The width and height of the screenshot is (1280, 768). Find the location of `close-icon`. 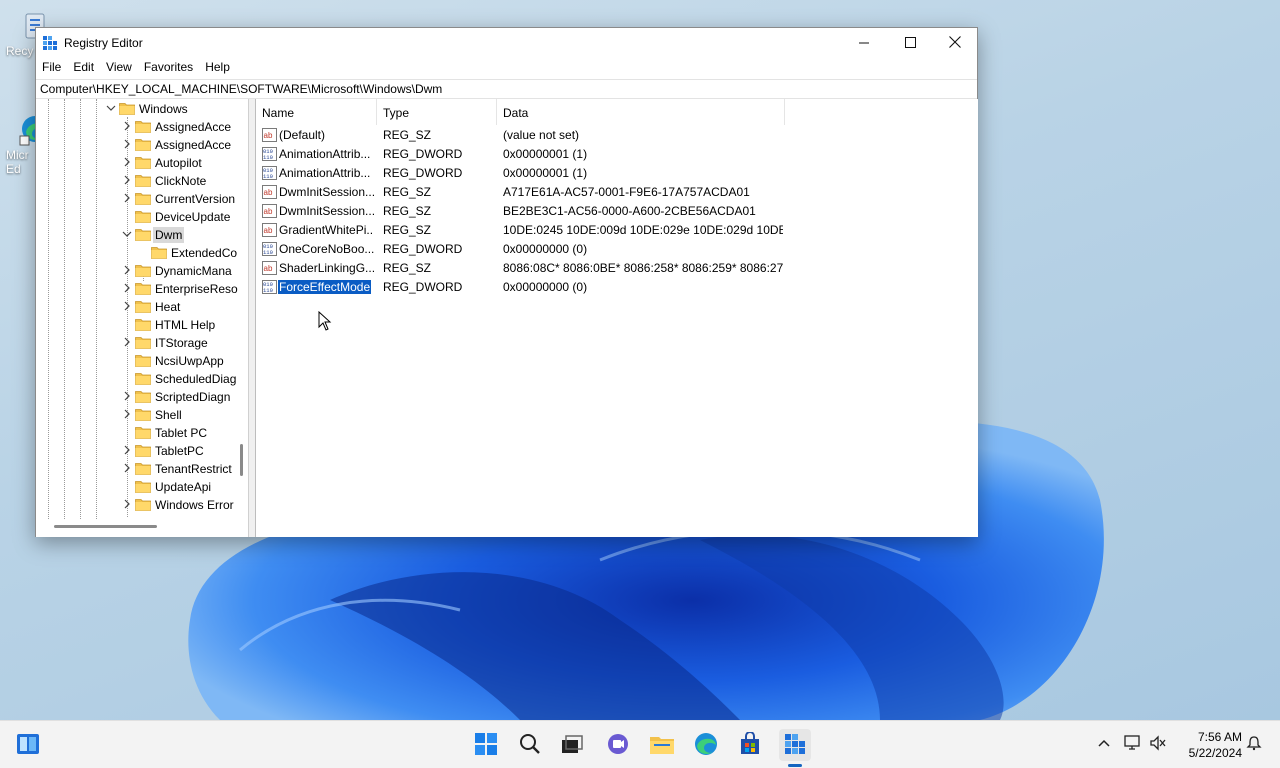

close-icon is located at coordinates (955, 43).